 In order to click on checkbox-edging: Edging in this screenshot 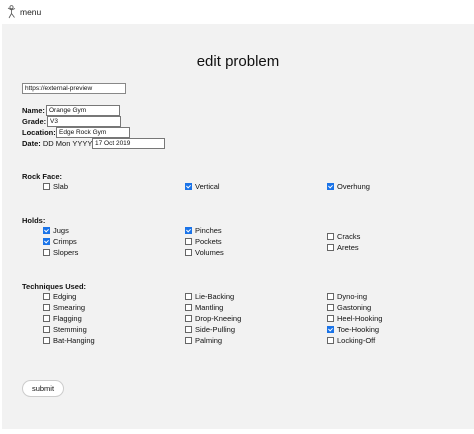, I will do `click(59, 296)`.